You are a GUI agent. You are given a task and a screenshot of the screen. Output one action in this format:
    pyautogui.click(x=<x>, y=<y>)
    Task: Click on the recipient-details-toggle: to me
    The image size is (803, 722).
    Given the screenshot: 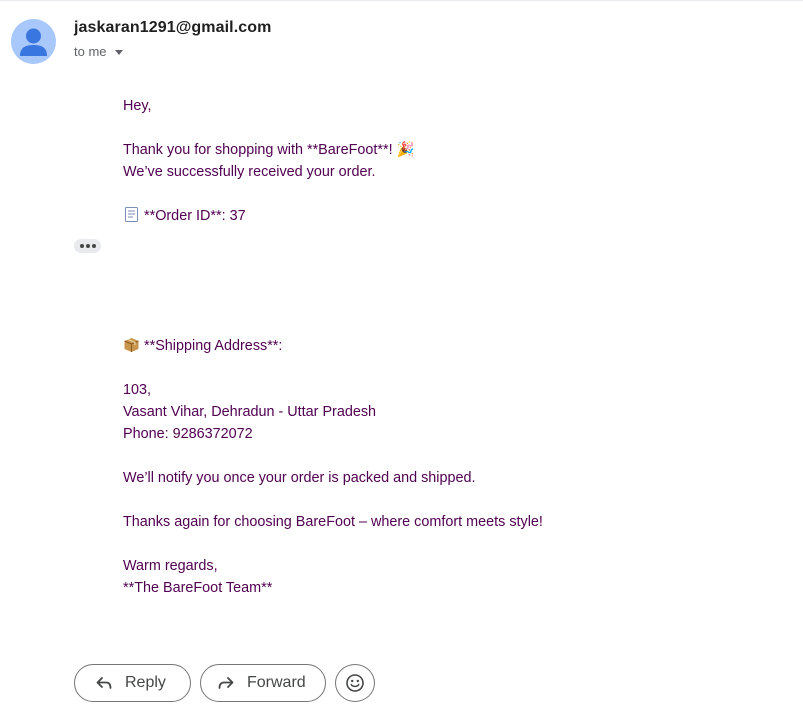 What is the action you would take?
    pyautogui.click(x=98, y=51)
    